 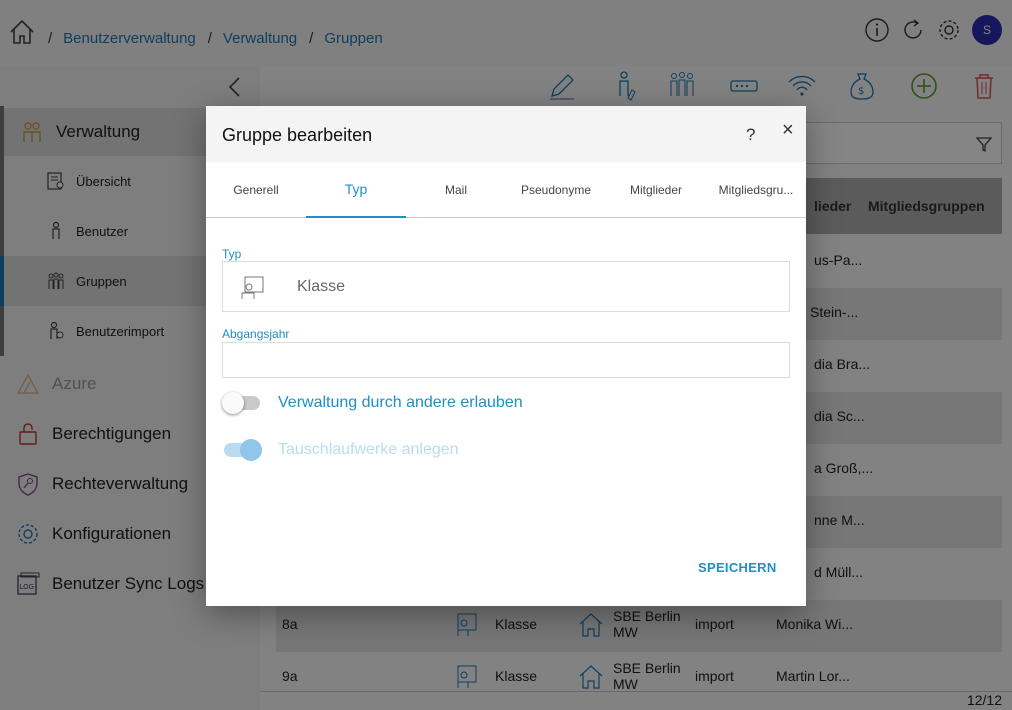 I want to click on tab-mitglieder: Mitglieder, so click(x=656, y=190).